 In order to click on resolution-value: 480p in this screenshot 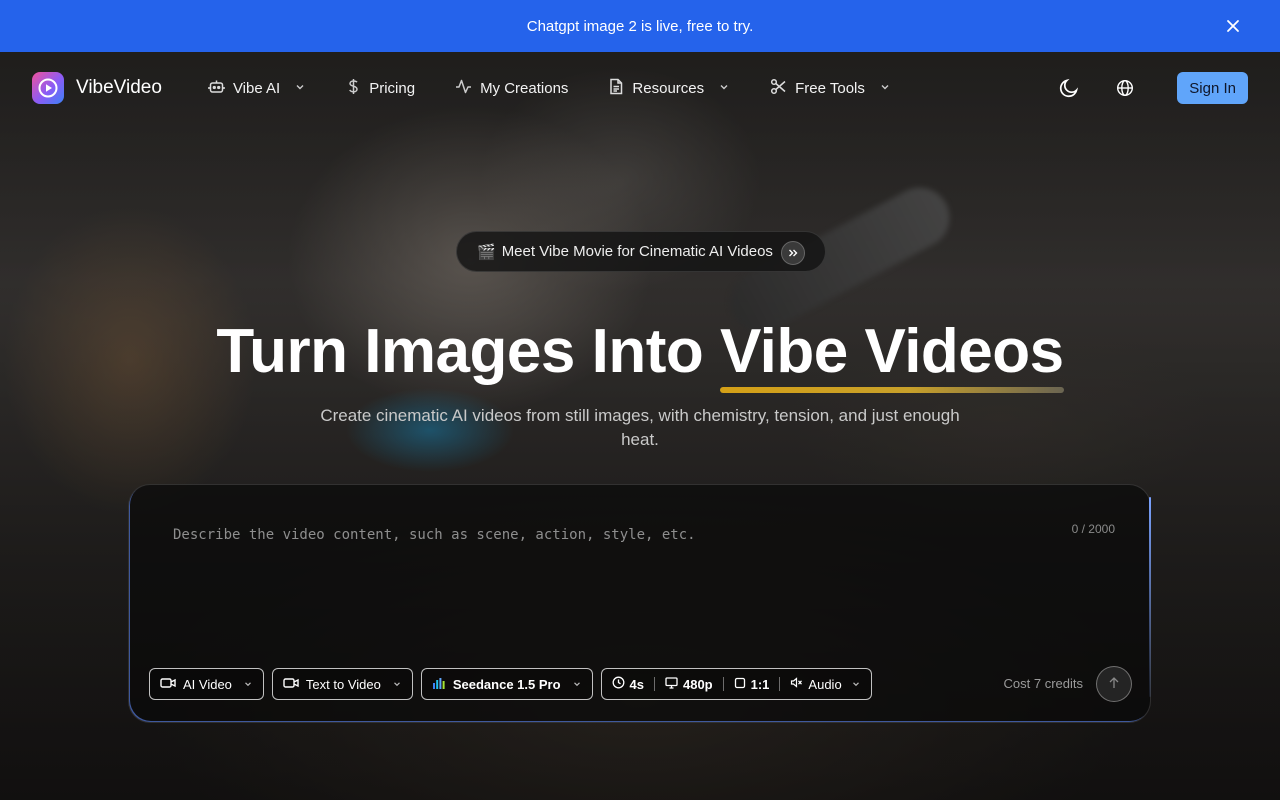, I will do `click(697, 684)`.